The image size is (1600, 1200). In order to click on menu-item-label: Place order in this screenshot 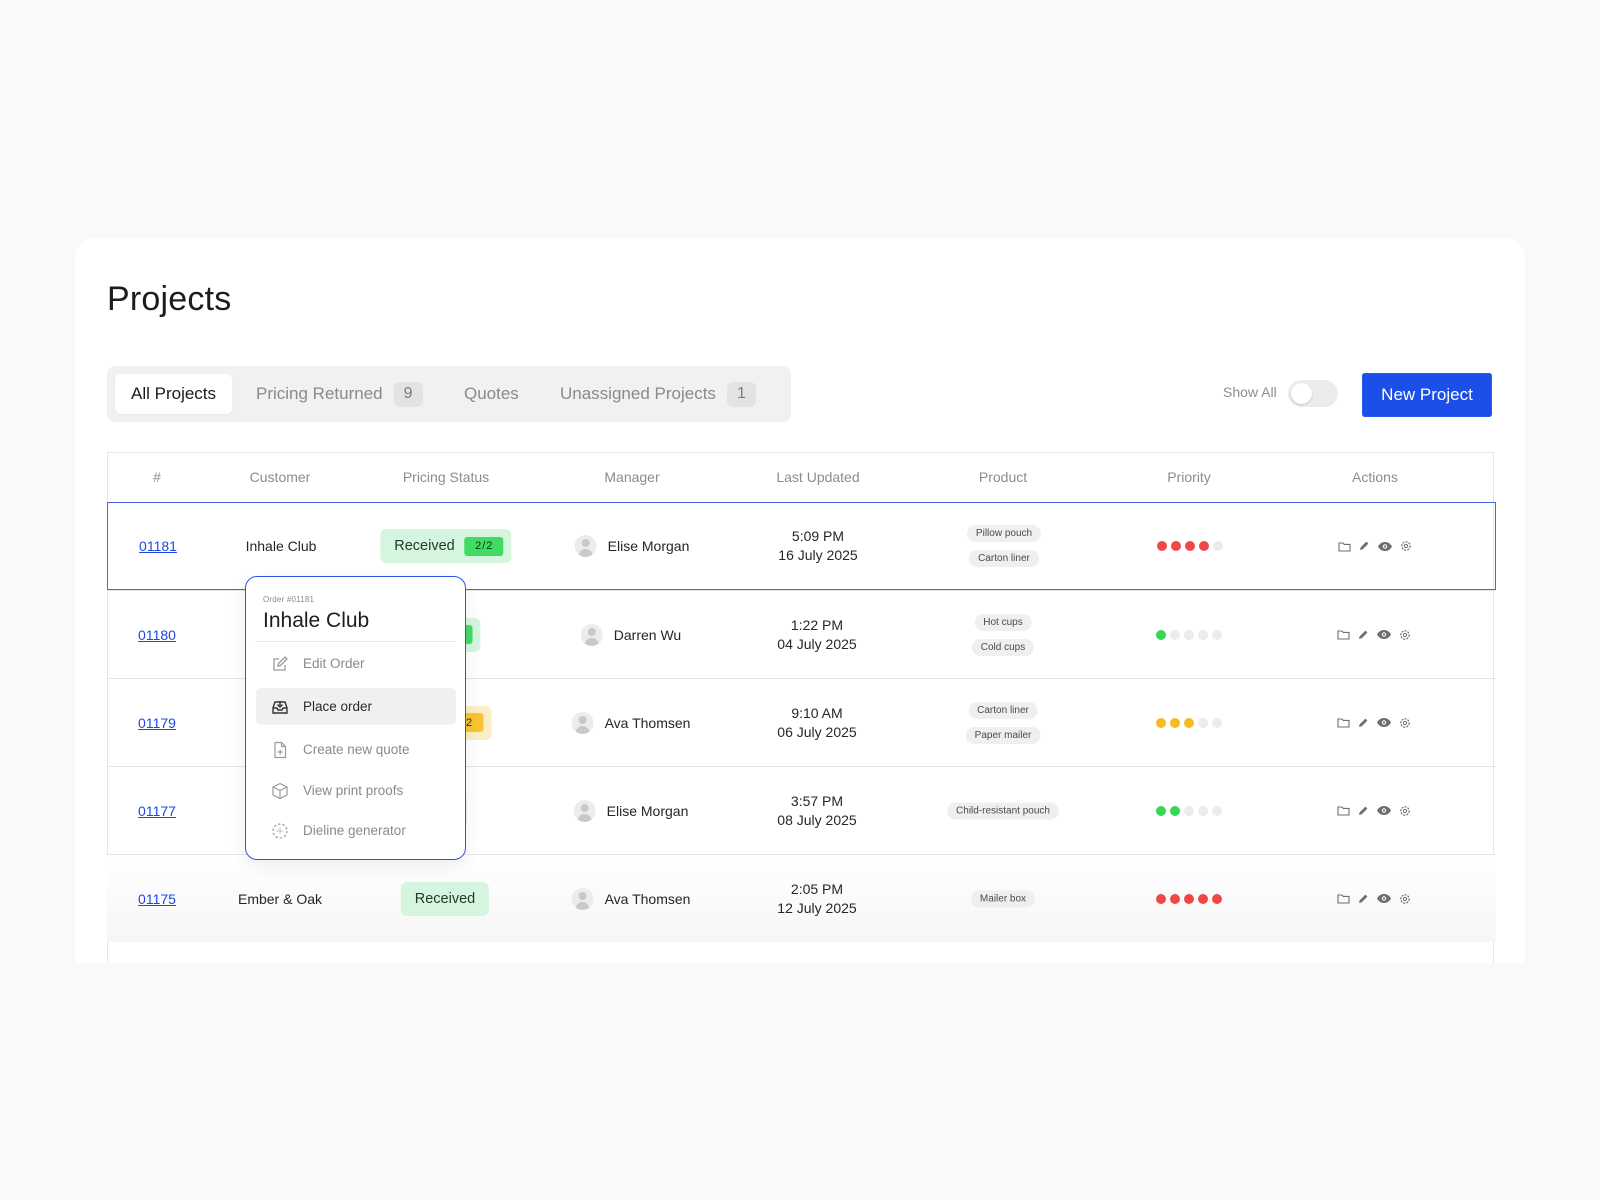, I will do `click(338, 706)`.